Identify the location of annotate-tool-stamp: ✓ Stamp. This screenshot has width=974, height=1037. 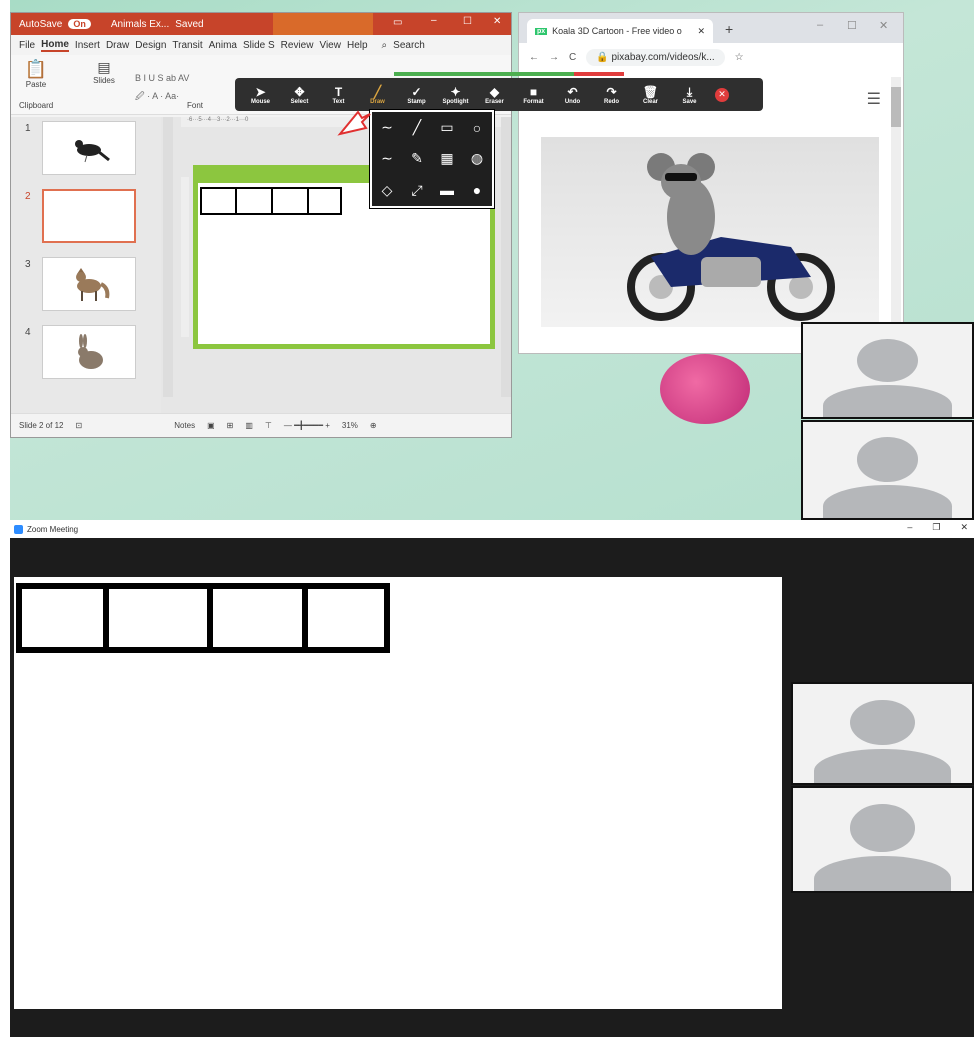
(416, 94).